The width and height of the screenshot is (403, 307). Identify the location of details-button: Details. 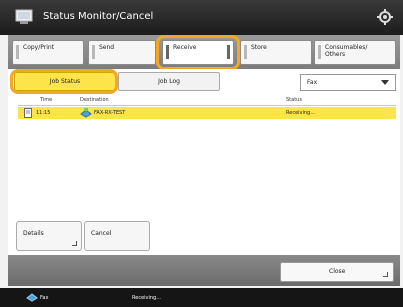
(49, 236).